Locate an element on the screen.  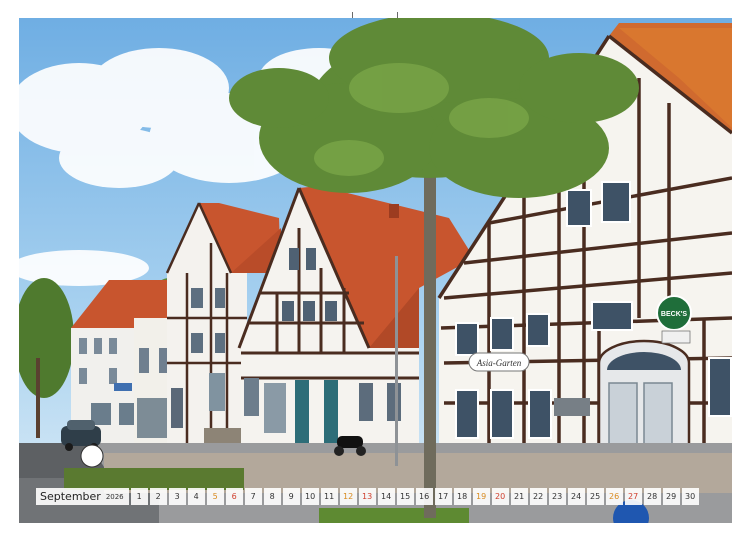
calendar-day: 19 is located at coordinates (481, 496).